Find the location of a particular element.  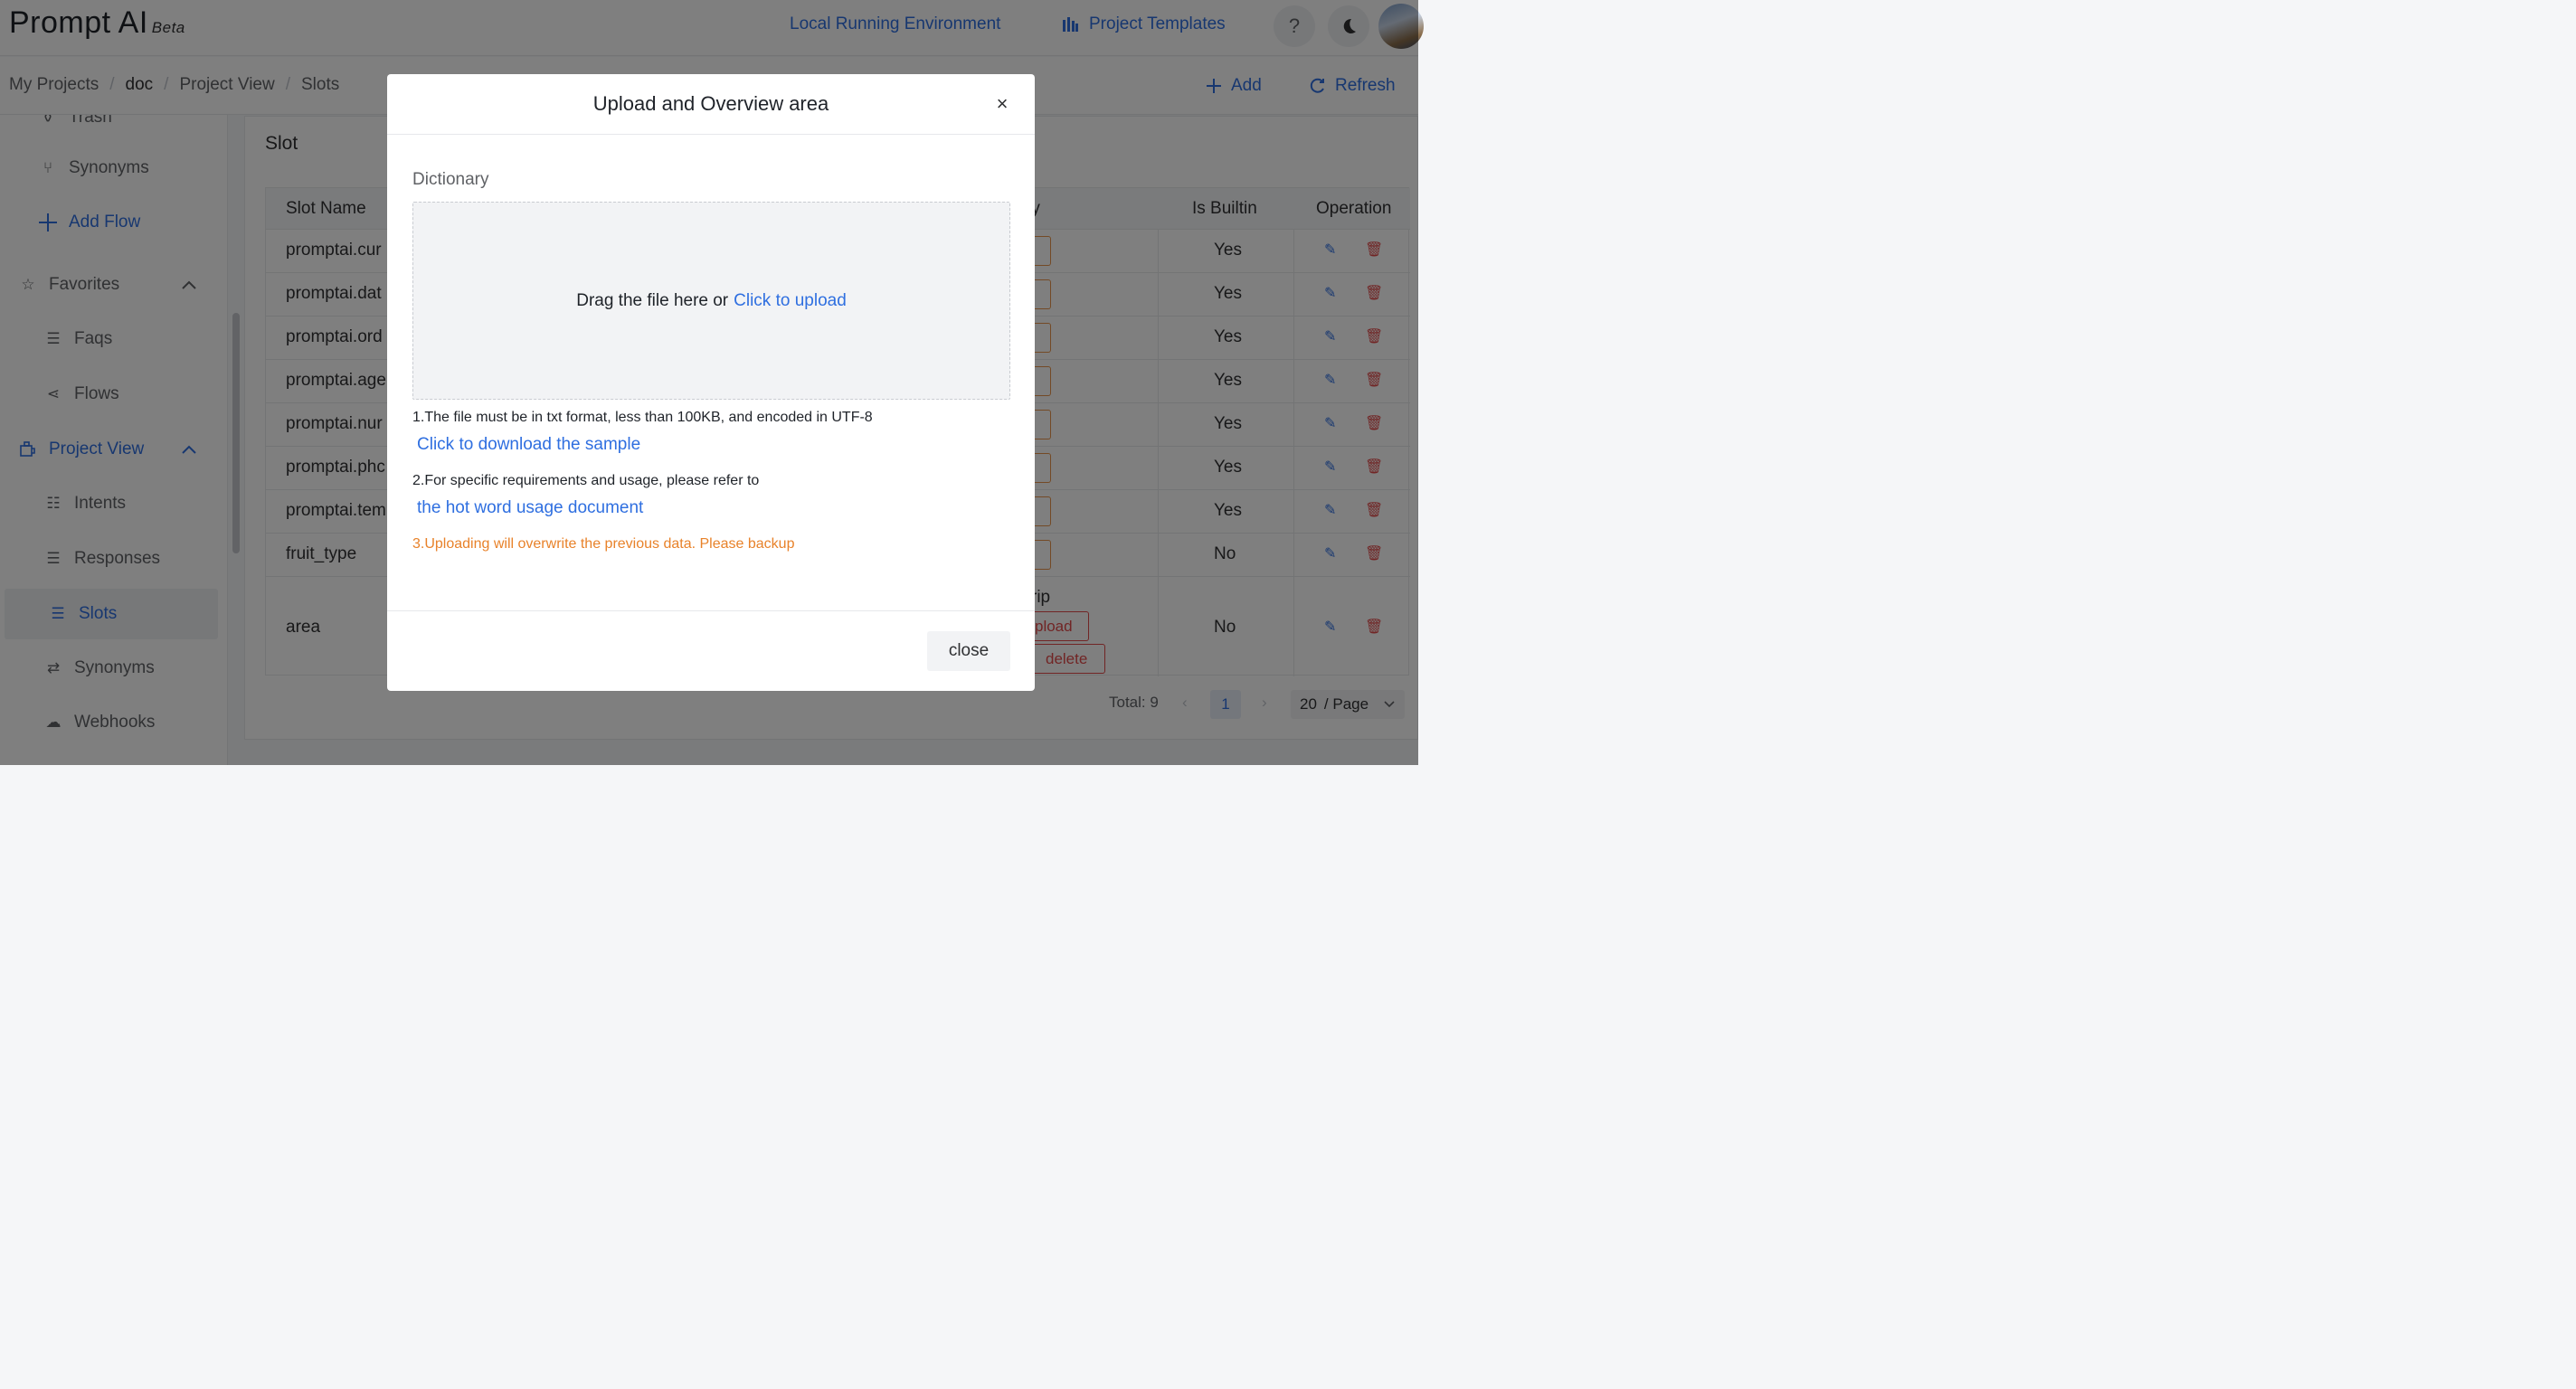

upload-dropzone: Drag the file here or Click to upload is located at coordinates (711, 301).